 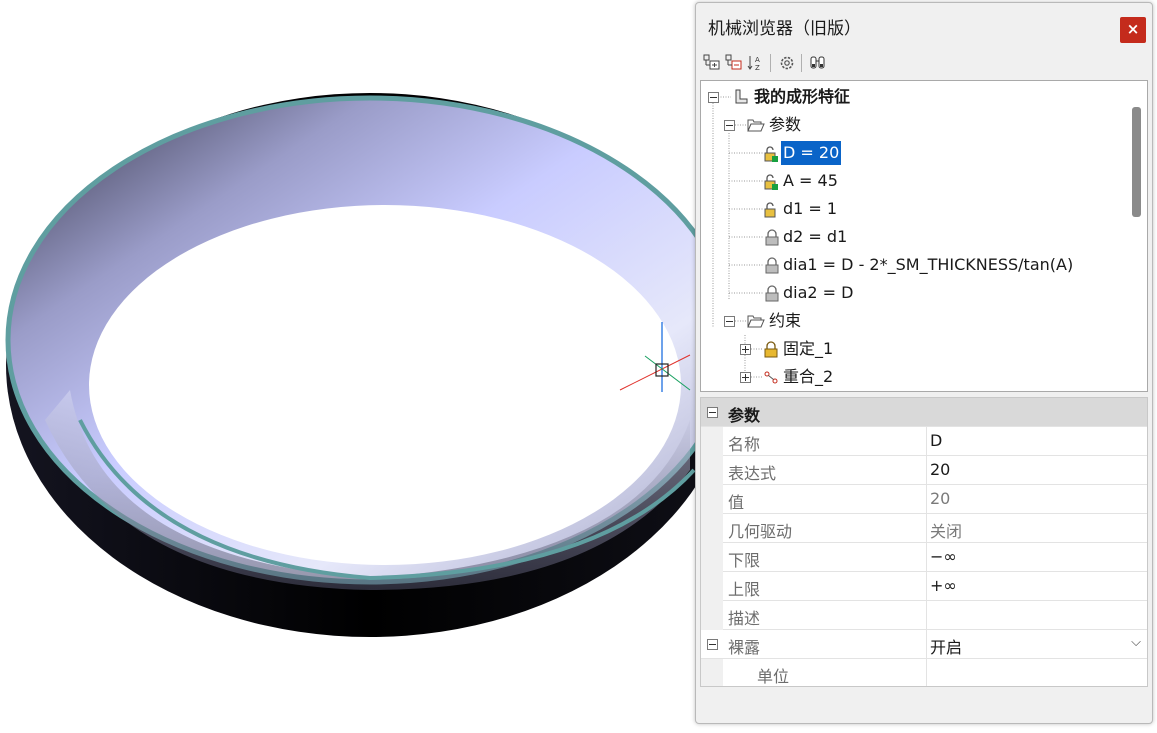 I want to click on tree-param-item: dia2 = D, so click(x=818, y=293).